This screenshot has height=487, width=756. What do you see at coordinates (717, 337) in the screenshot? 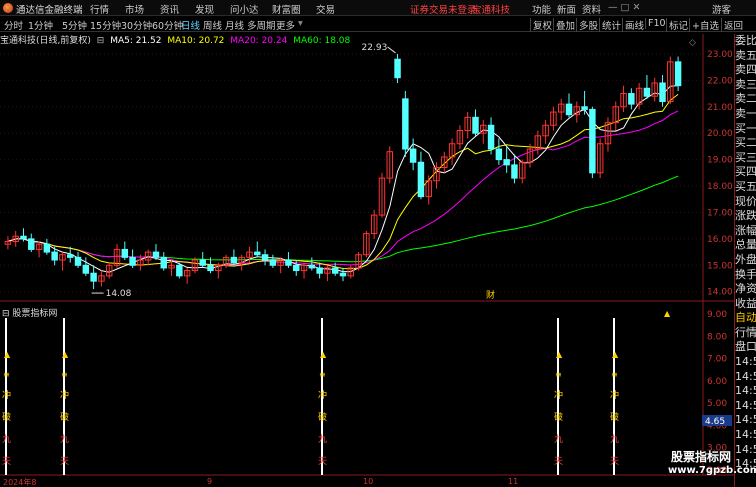
I see `indicator-tick-label: 8.00` at bounding box center [717, 337].